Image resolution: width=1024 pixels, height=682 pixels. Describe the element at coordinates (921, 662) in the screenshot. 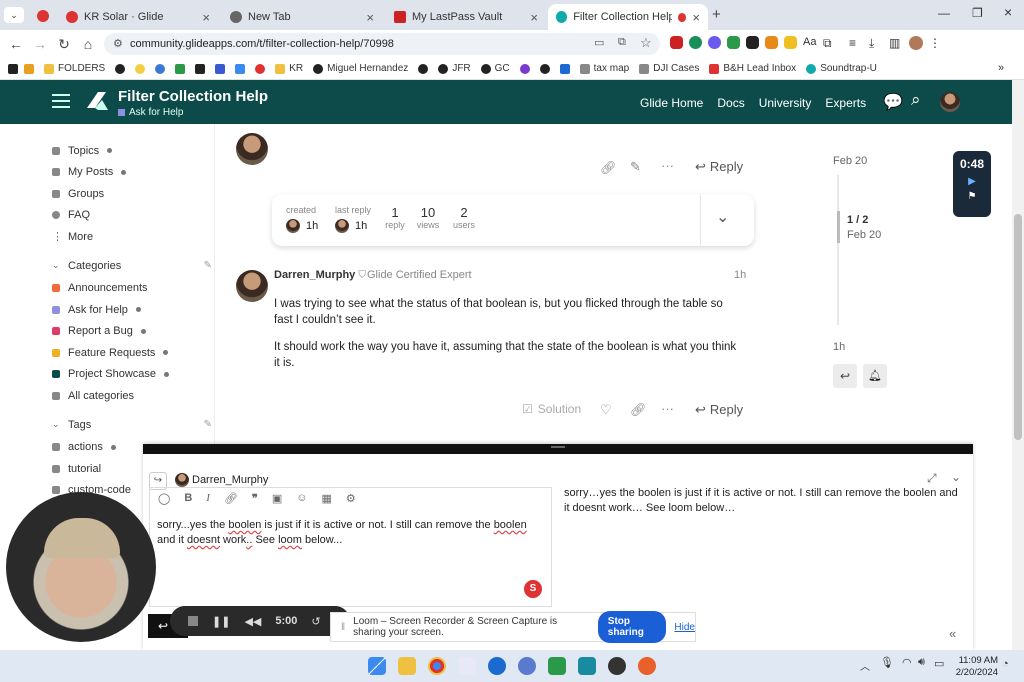

I see `volume-icon: 🔊︎` at that location.